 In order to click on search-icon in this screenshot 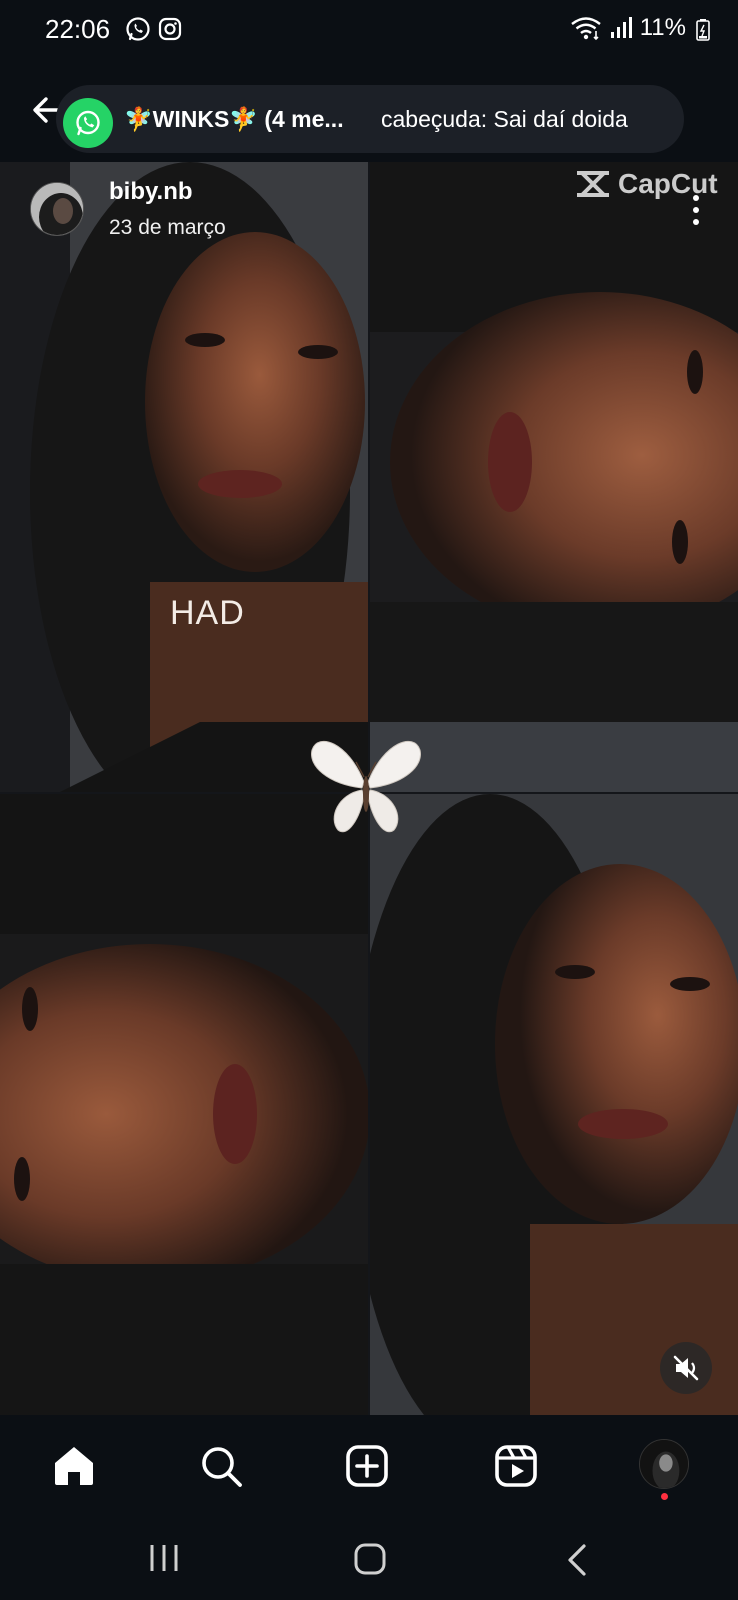, I will do `click(222, 1467)`.